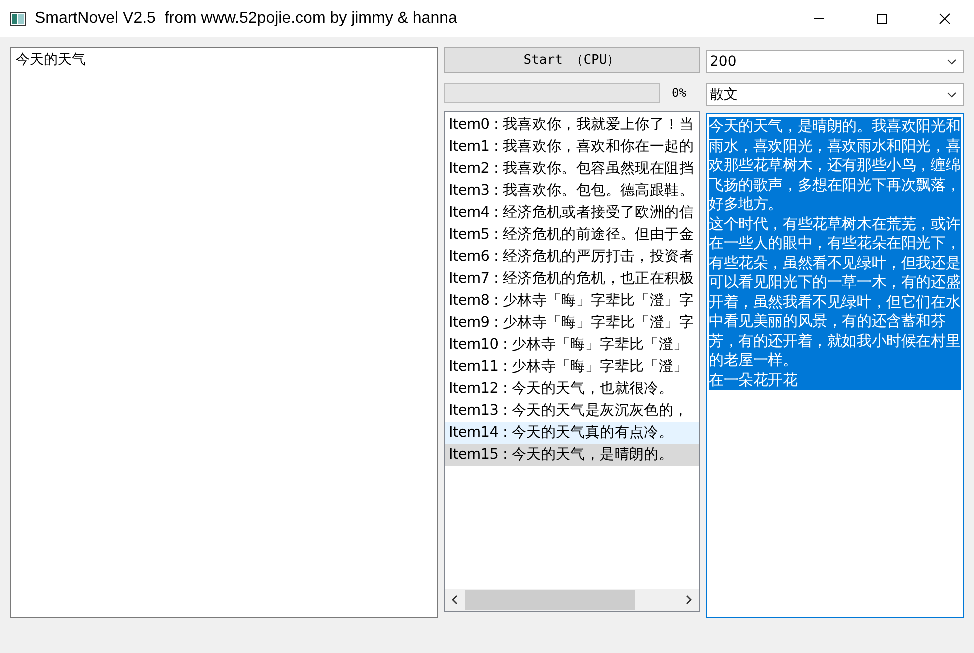 The image size is (974, 653). I want to click on list-item: Item10 : 少林寺「晦」字辈比「澄」, so click(572, 345).